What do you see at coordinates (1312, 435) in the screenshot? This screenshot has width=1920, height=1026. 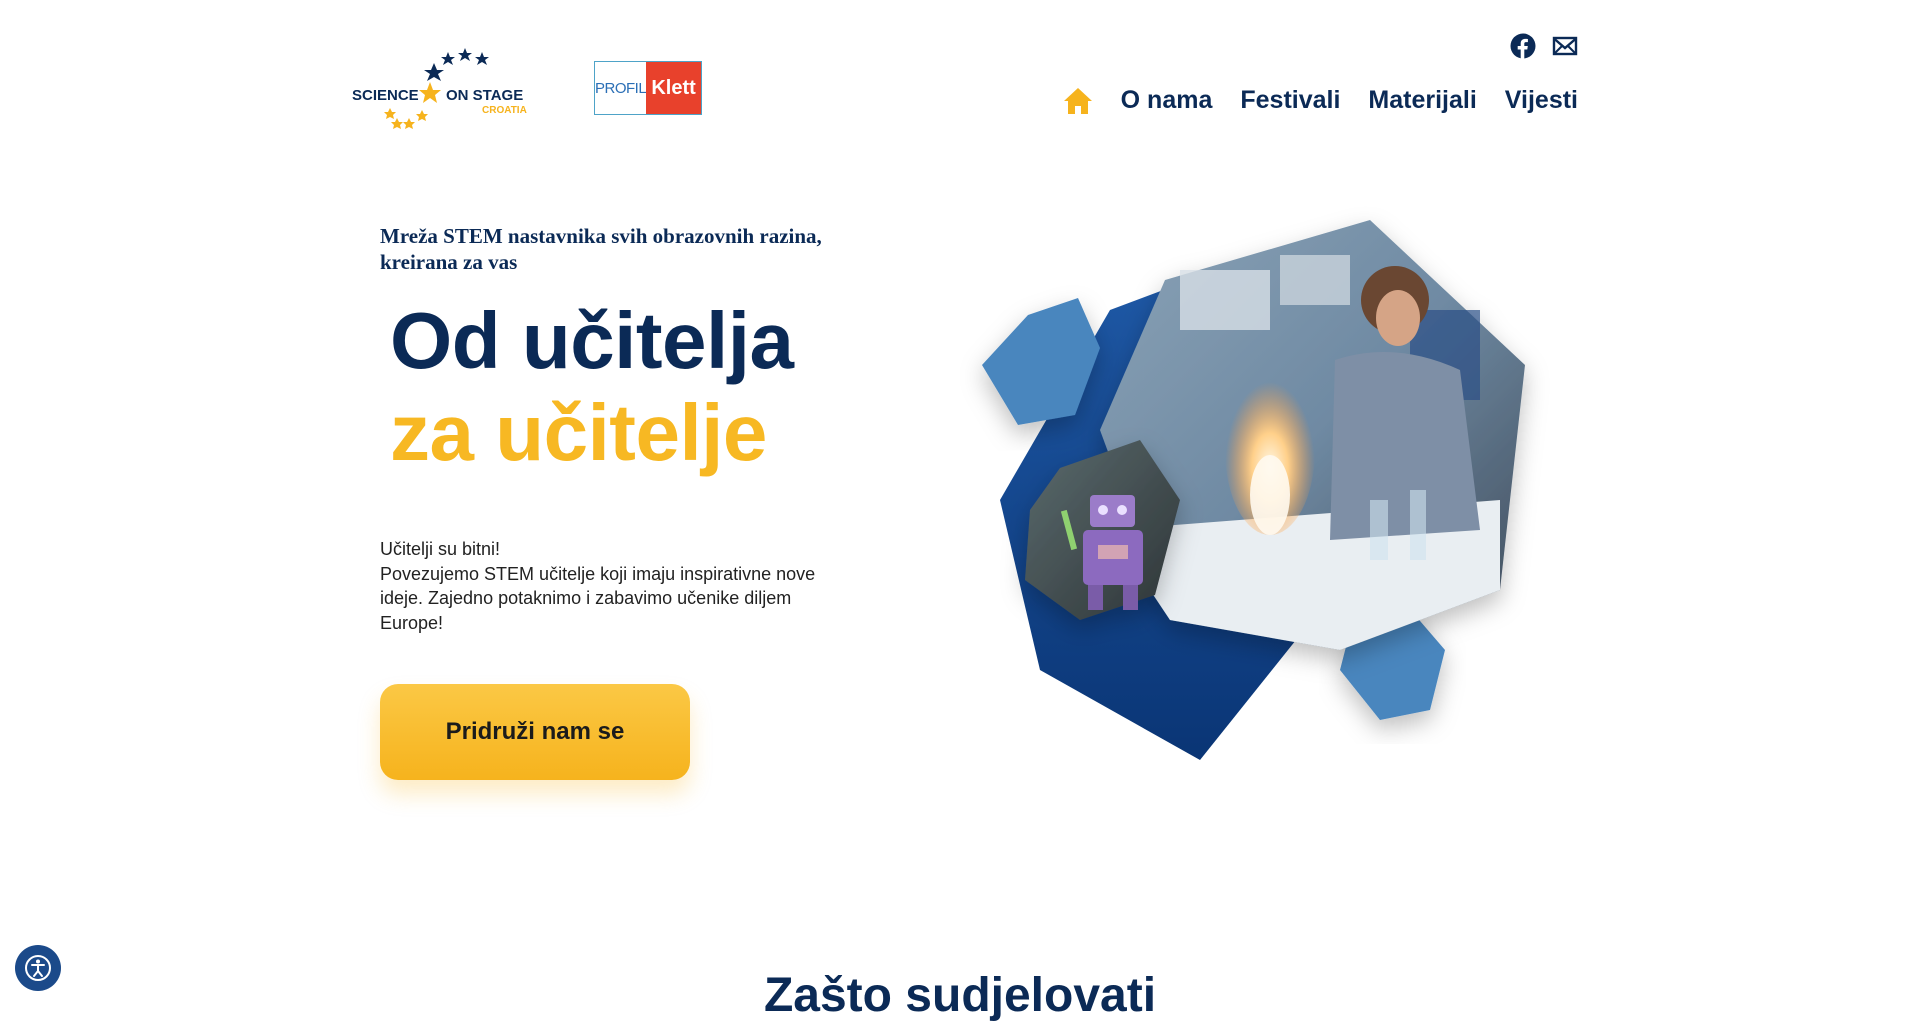 I see `scientist-photo` at bounding box center [1312, 435].